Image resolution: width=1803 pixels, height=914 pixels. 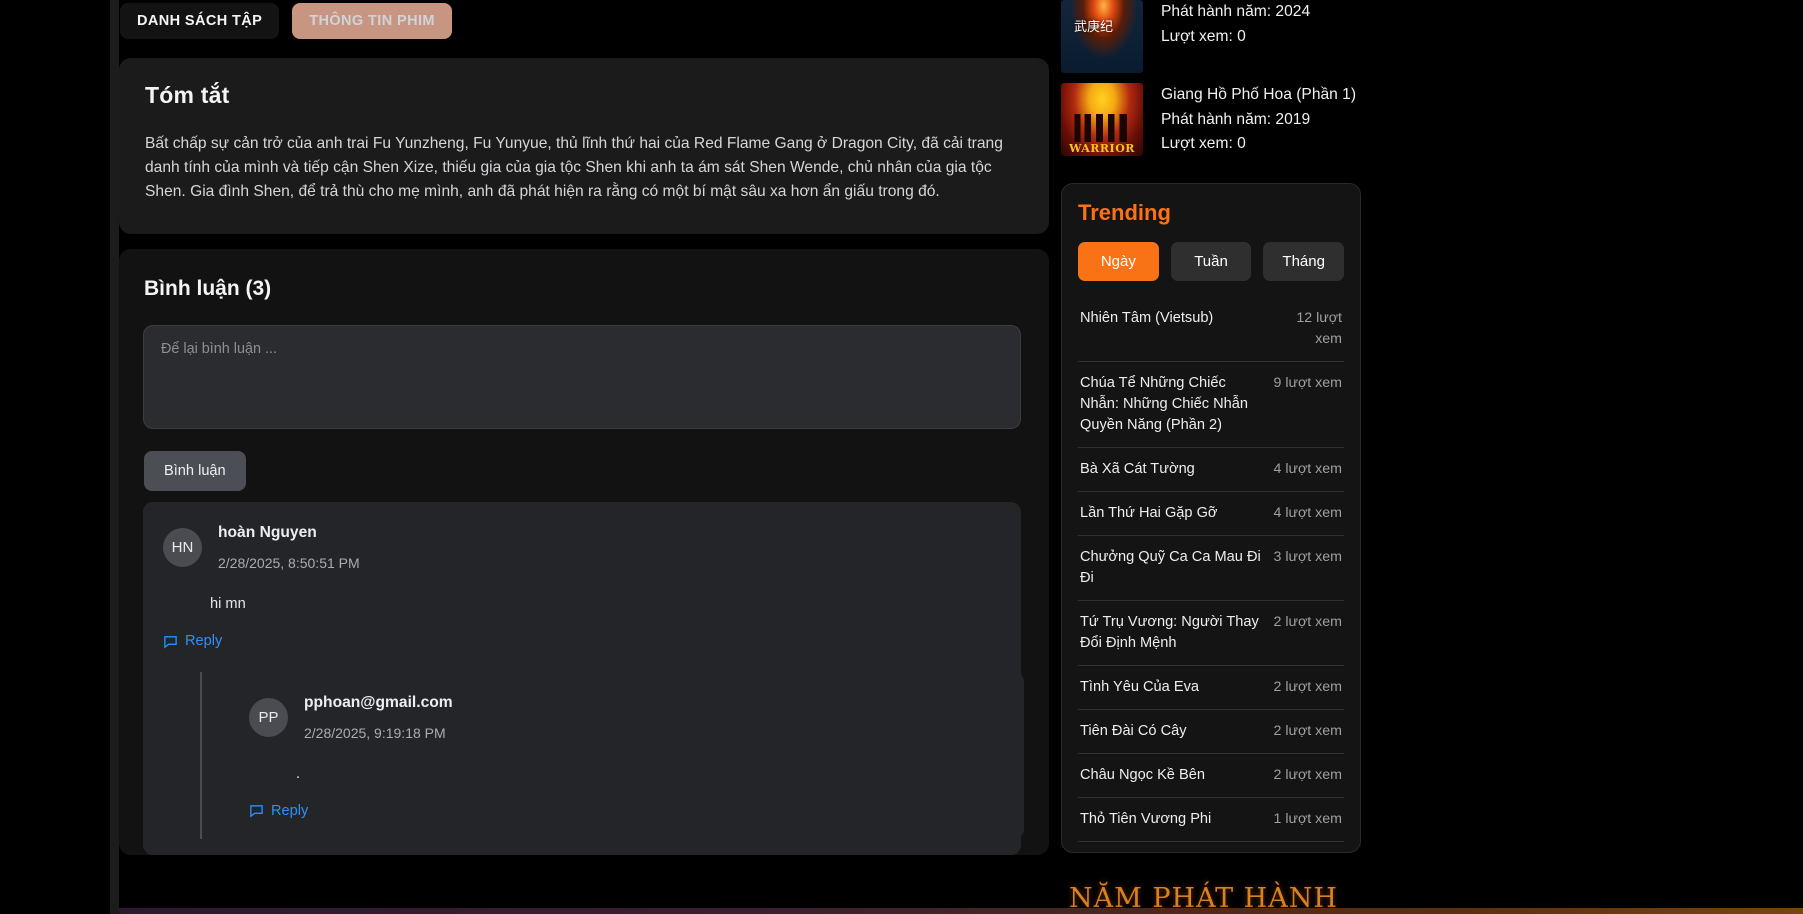 What do you see at coordinates (1147, 317) in the screenshot?
I see `trending-item-title: Nhiên Tâm (Vietsub)` at bounding box center [1147, 317].